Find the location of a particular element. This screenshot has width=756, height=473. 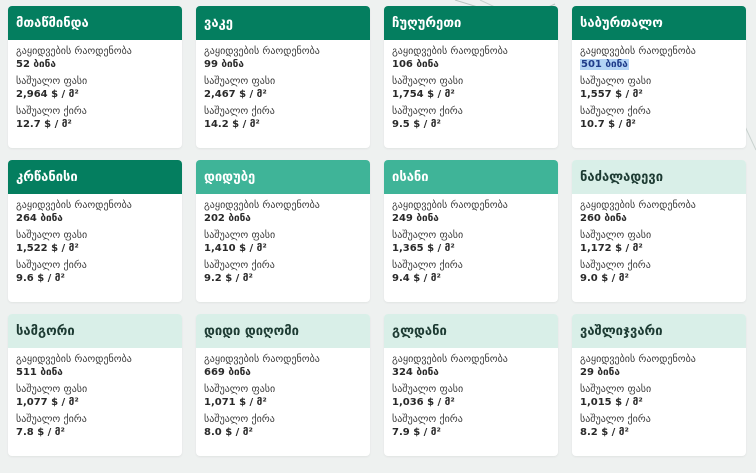

district-name: ჩუღურეთი is located at coordinates (471, 23).